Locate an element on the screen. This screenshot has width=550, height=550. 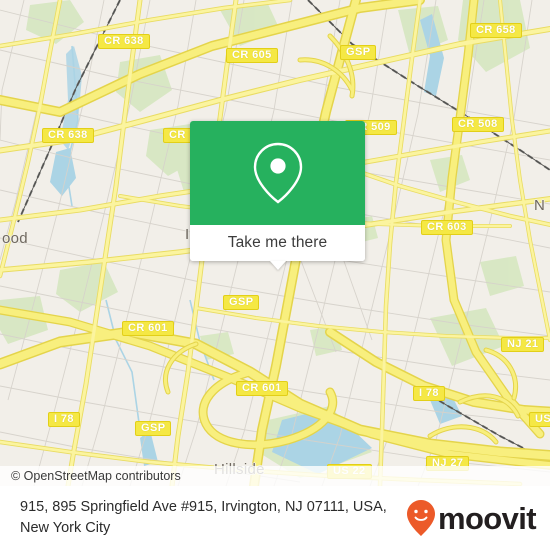
road-shield: NJ 21 is located at coordinates (523, 344).